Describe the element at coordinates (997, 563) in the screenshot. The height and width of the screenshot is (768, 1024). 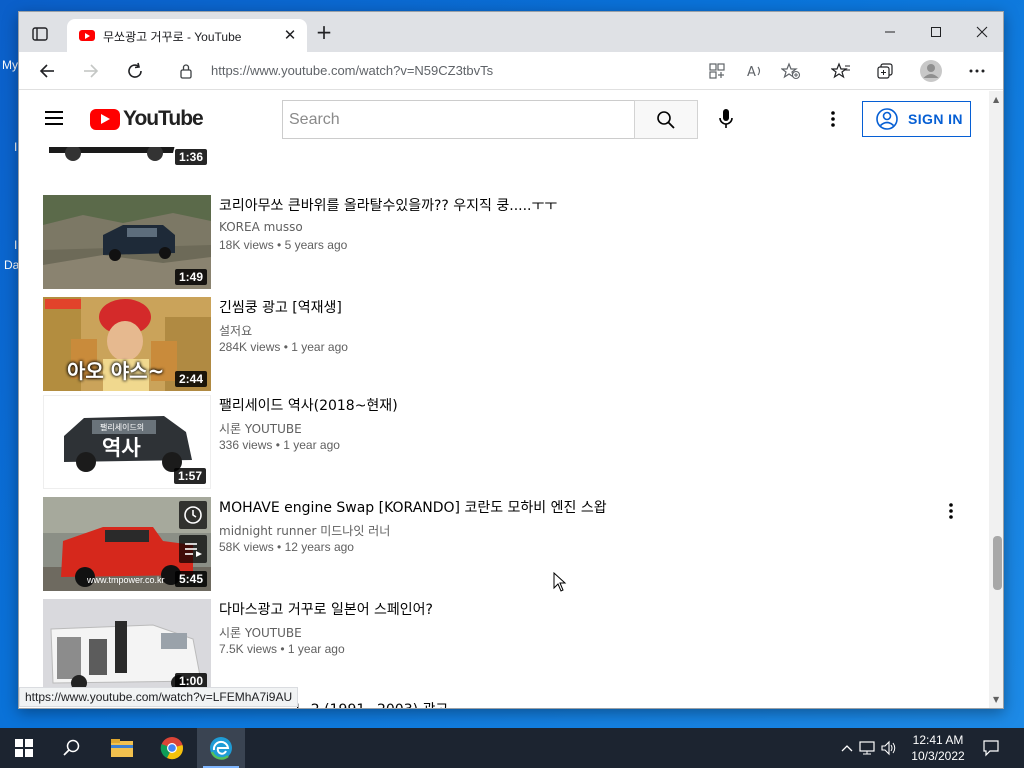
I see `scroll-thumb` at that location.